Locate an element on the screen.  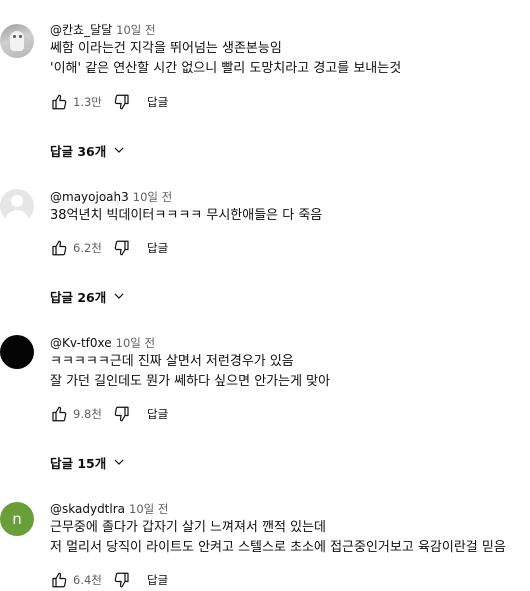
avatar-eyes is located at coordinates (14, 36).